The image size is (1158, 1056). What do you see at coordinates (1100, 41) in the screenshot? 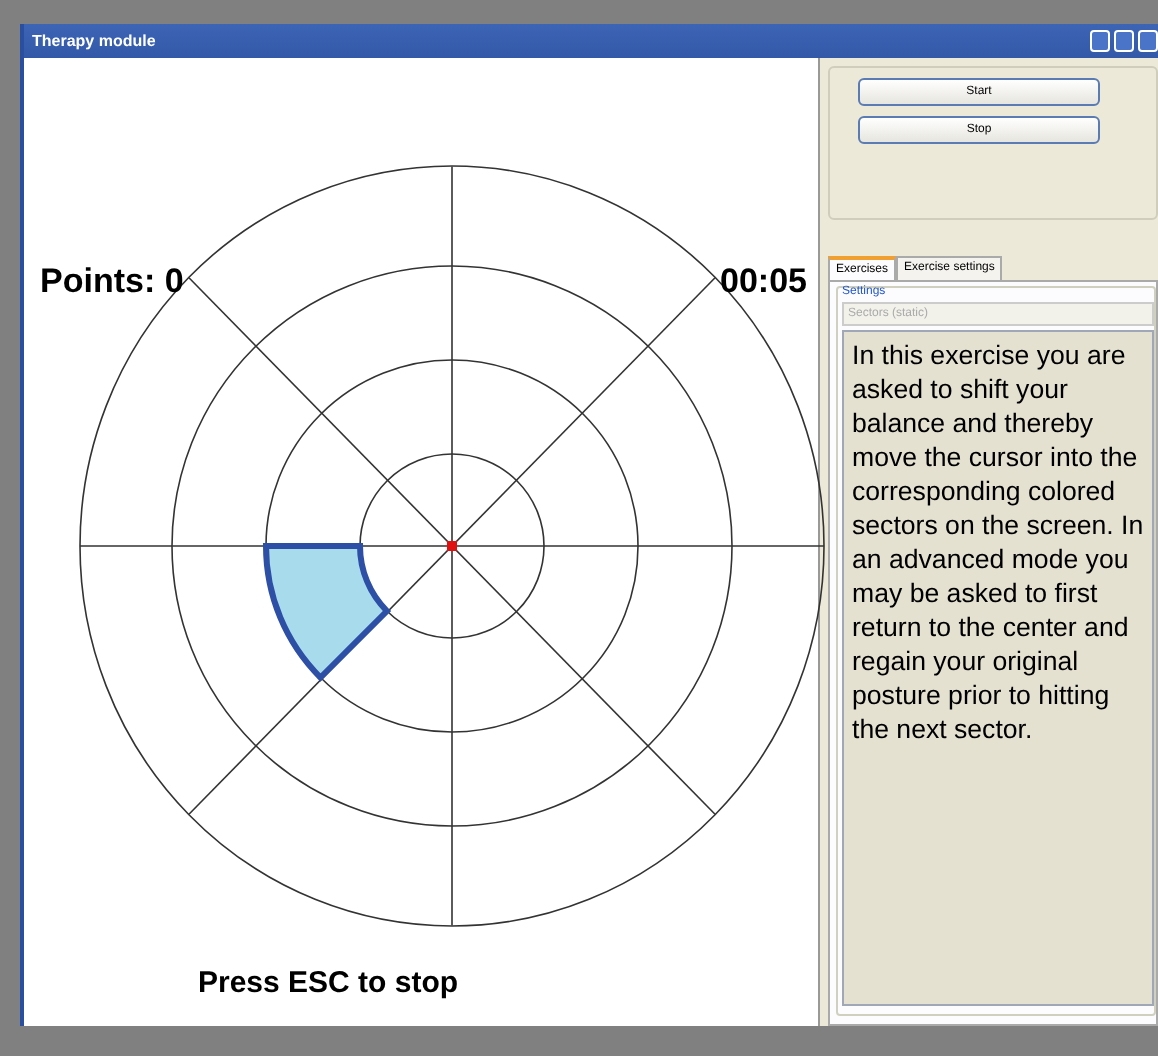
I see `minimize-button` at bounding box center [1100, 41].